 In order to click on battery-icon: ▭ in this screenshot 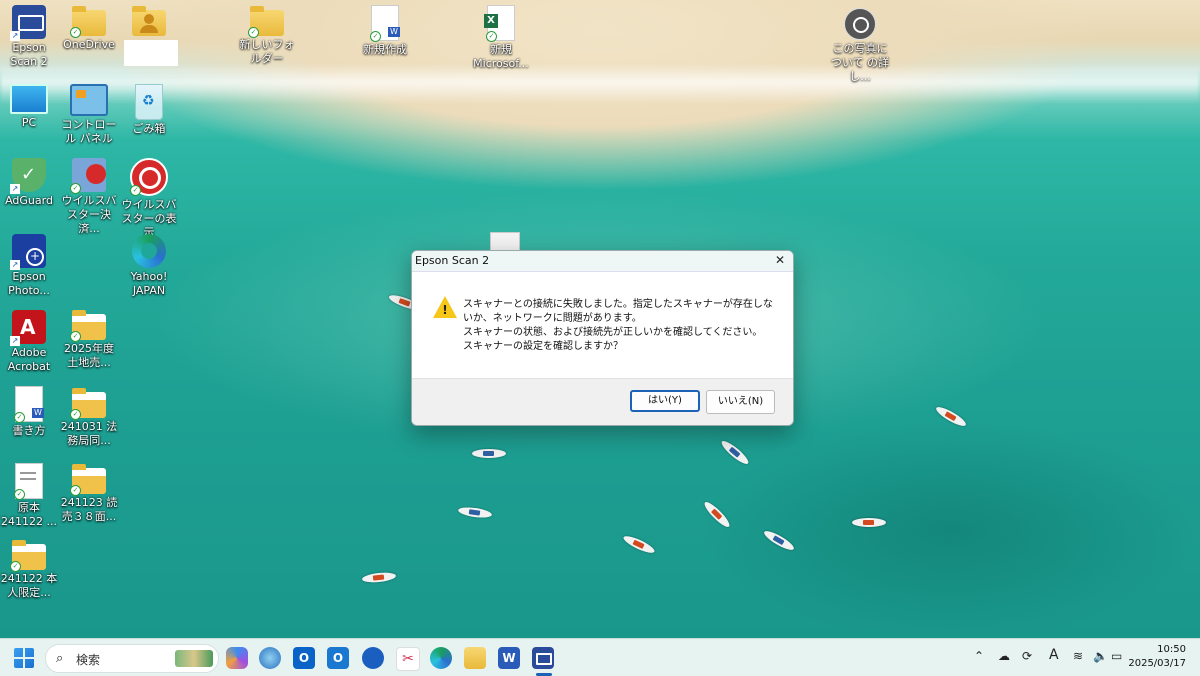, I will do `click(1116, 656)`.